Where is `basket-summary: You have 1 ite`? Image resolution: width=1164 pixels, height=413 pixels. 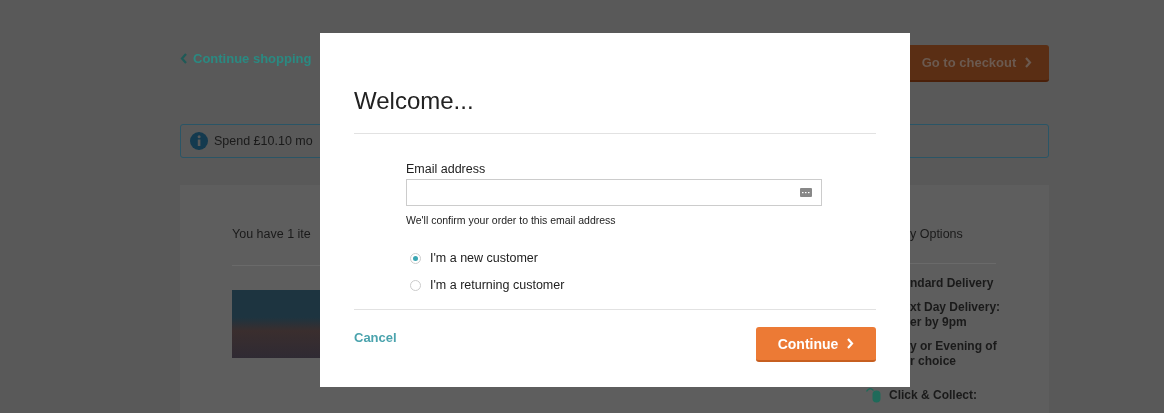
basket-summary: You have 1 ite is located at coordinates (272, 234).